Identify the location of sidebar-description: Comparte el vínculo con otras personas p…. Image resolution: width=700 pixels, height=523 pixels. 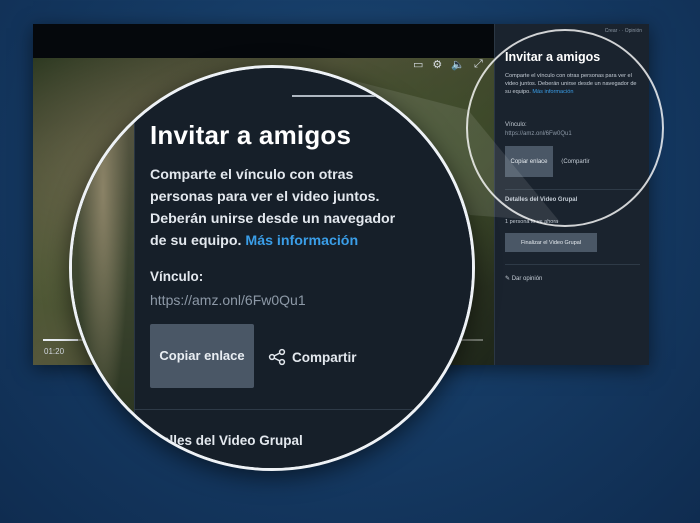
(571, 84).